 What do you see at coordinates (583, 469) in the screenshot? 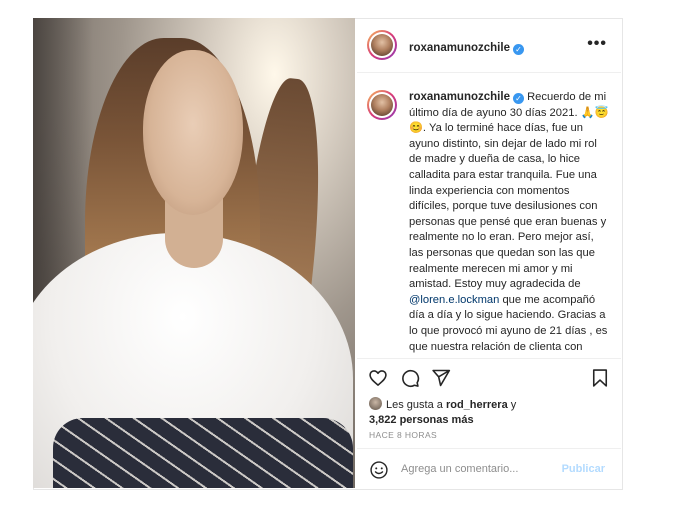
I see `publish-button: Publicar` at bounding box center [583, 469].